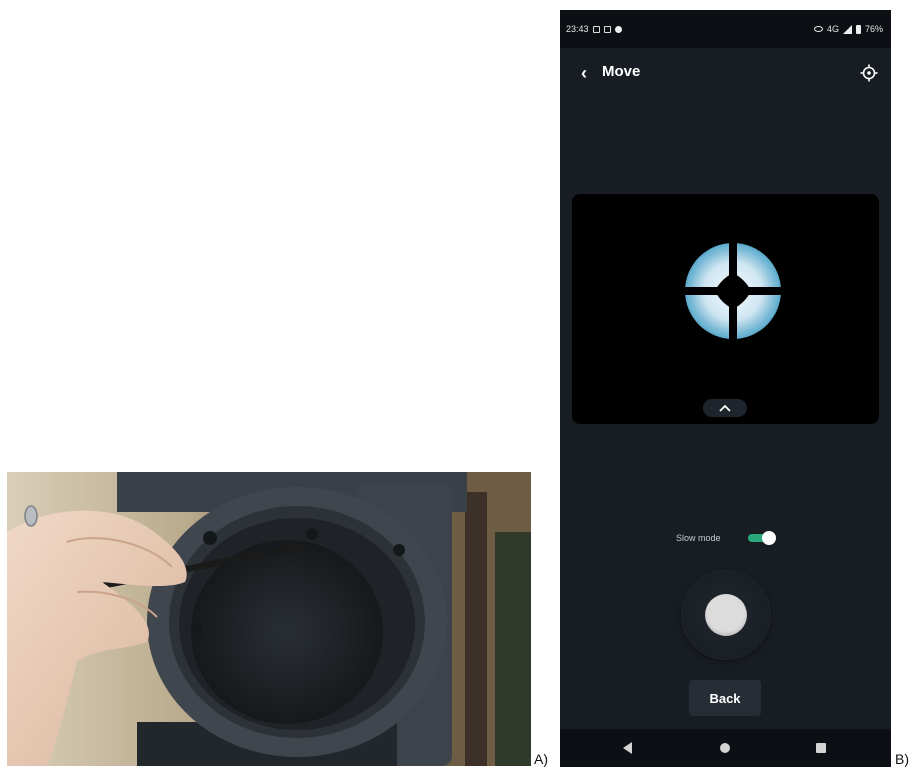 This screenshot has height=769, width=910. I want to click on slow-mode-label: Slow mode, so click(698, 538).